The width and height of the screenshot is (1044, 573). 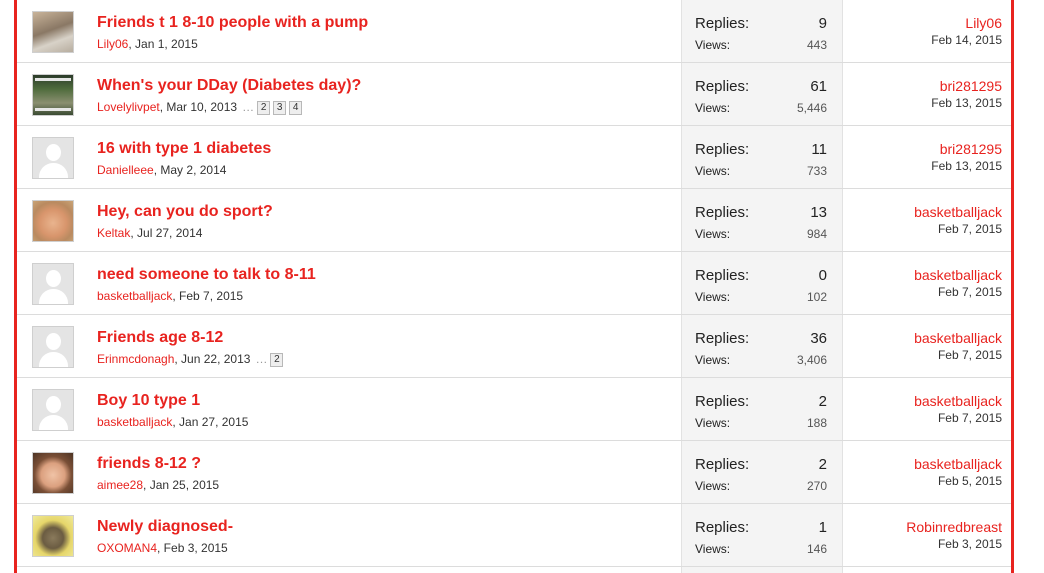 What do you see at coordinates (128, 107) in the screenshot?
I see `thread-author-link: Lovelylivpet` at bounding box center [128, 107].